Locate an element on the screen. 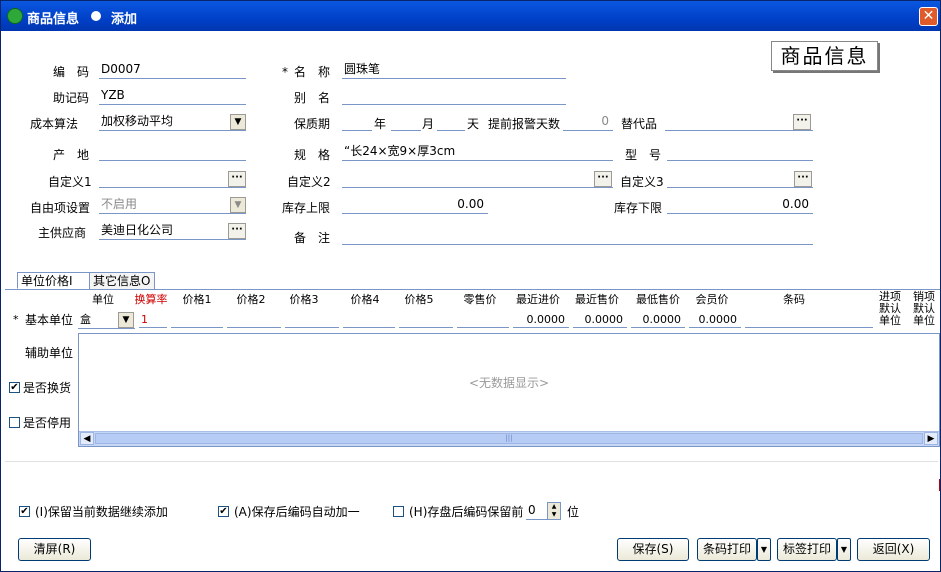 The width and height of the screenshot is (941, 572). cost-method-select: 加权移动平均 is located at coordinates (172, 122).